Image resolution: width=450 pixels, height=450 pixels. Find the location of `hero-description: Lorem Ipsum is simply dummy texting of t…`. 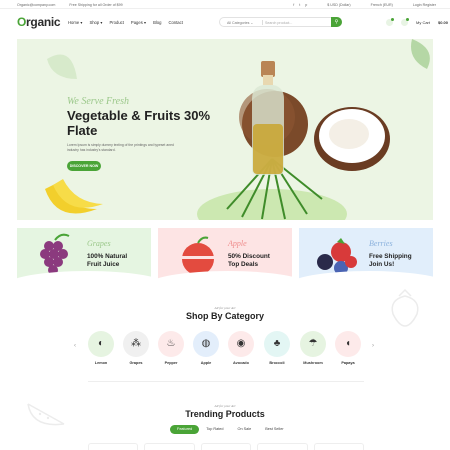

hero-description: Lorem Ipsum is simply dummy texting of t… is located at coordinates (120, 147).